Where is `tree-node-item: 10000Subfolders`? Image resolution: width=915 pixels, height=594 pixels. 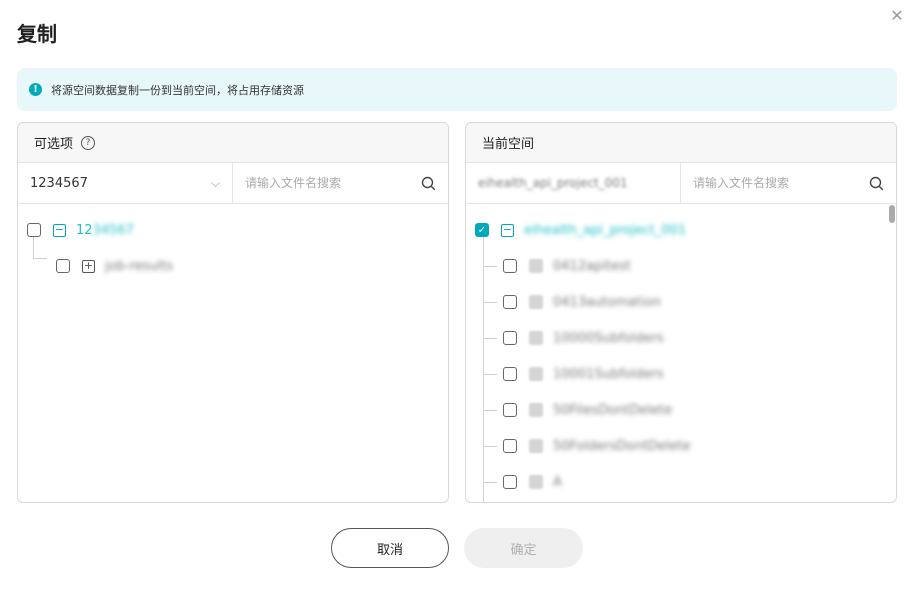
tree-node-item: 10000Subfolders is located at coordinates (681, 338).